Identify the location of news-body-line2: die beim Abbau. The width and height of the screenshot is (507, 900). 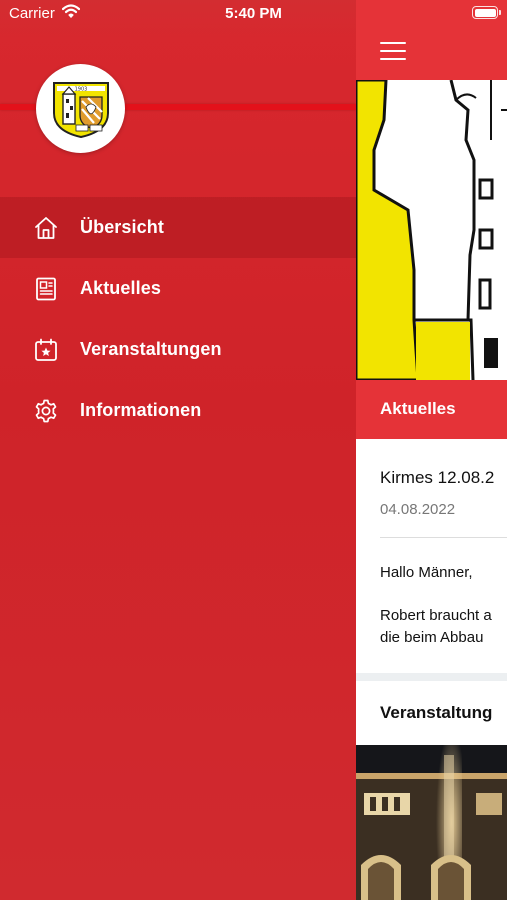
(432, 637).